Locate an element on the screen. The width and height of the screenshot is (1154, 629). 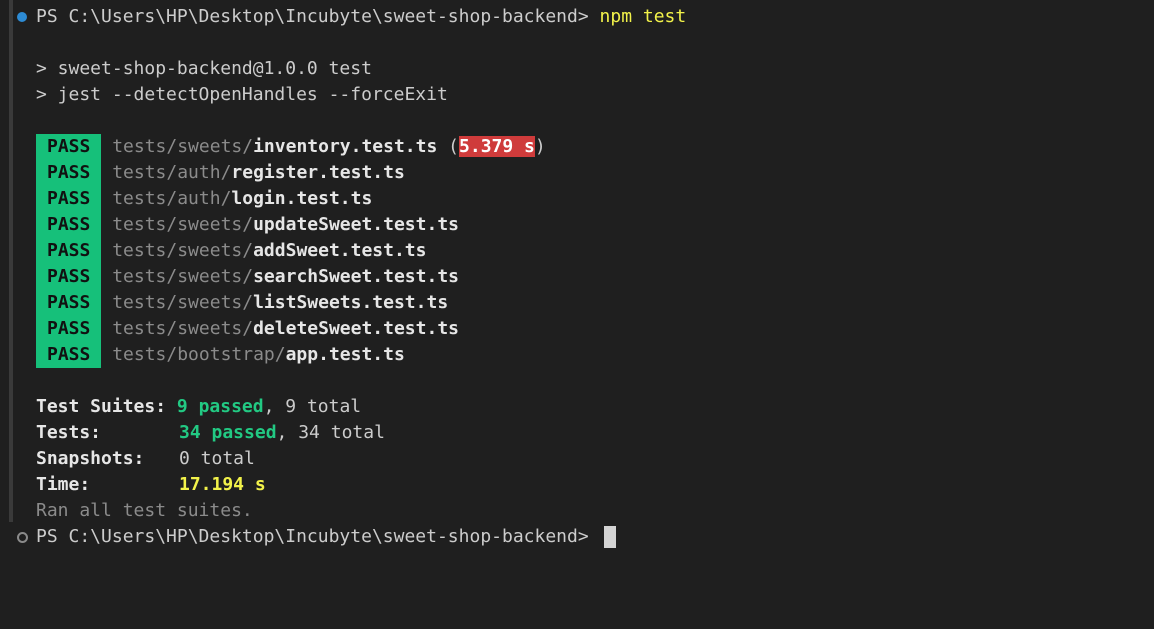
test-result-row: PASS tests/sweets/updateSweet.test.ts is located at coordinates (247, 225).